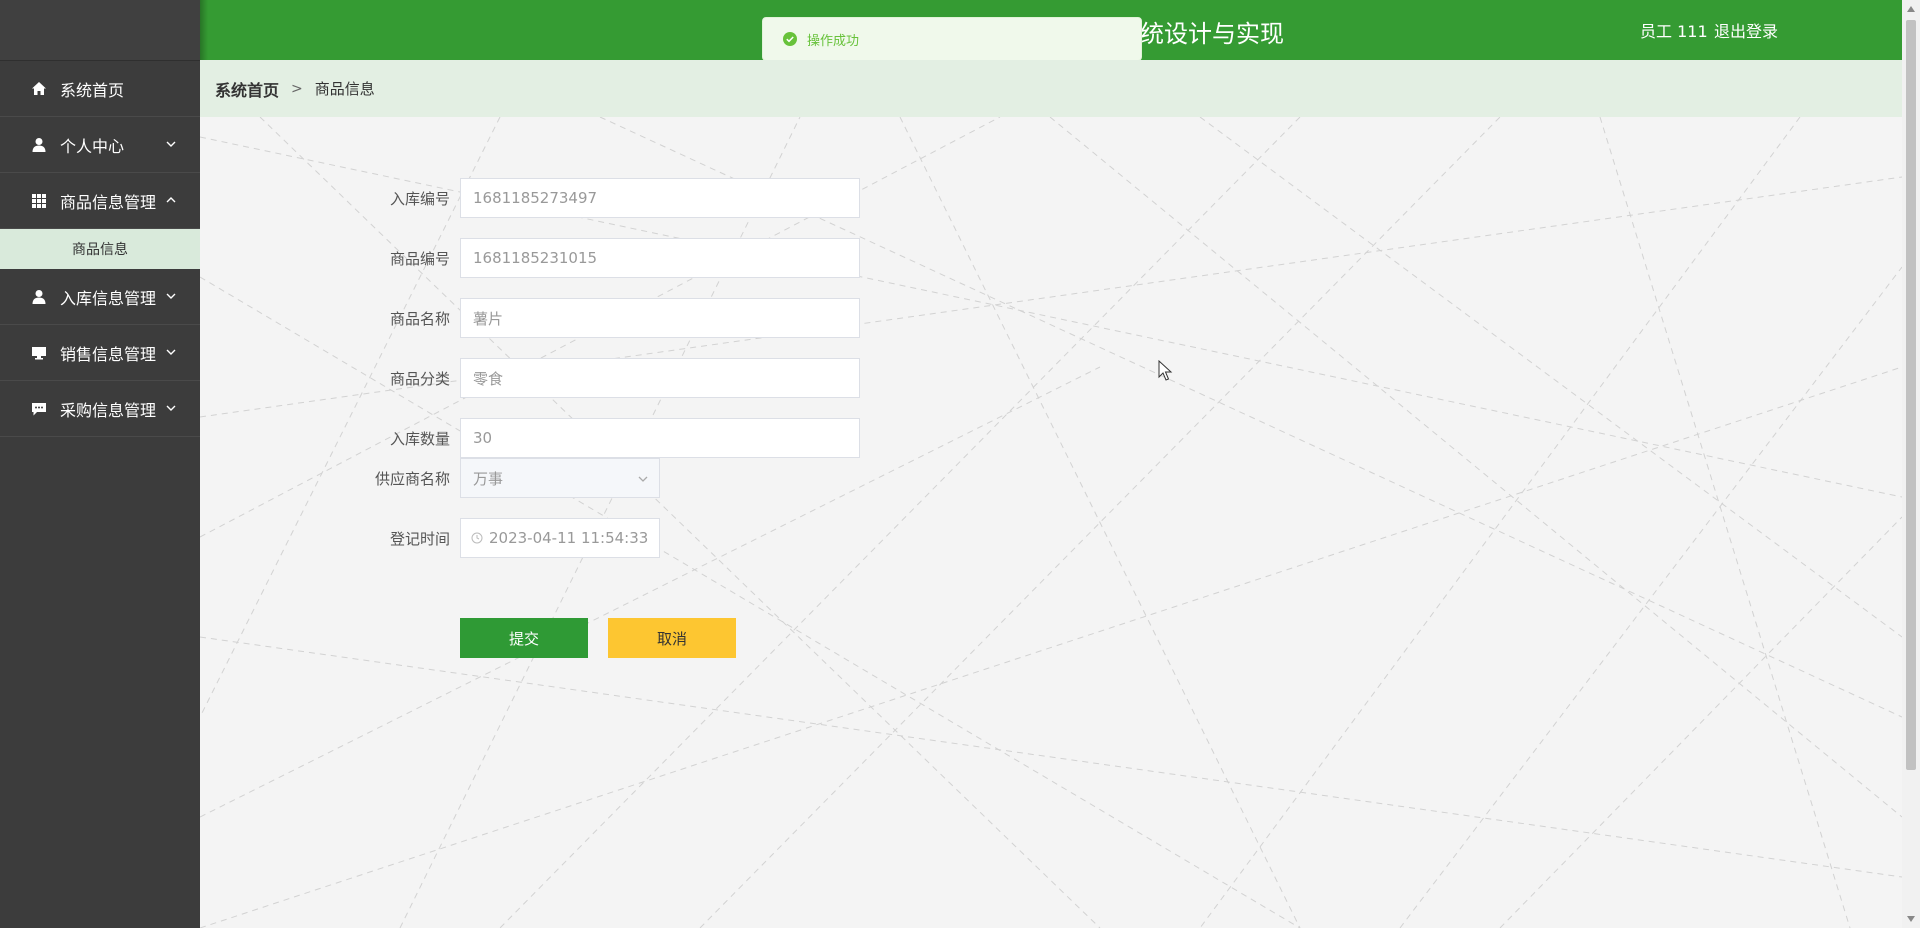 The image size is (1920, 928). I want to click on sidebar-item-label: 系统首页, so click(92, 90).